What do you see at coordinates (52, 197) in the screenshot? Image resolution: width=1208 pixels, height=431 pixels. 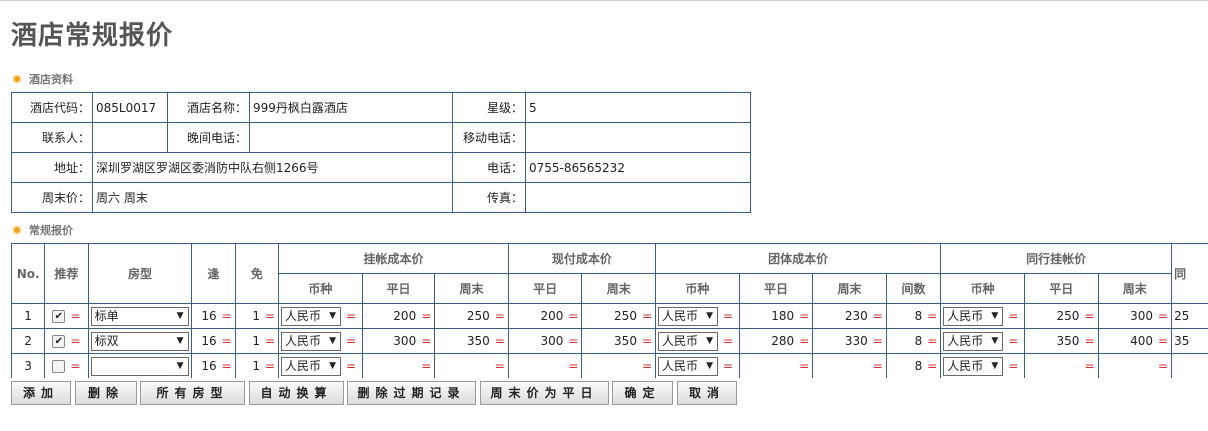 I see `weekend-label: 周末价：` at bounding box center [52, 197].